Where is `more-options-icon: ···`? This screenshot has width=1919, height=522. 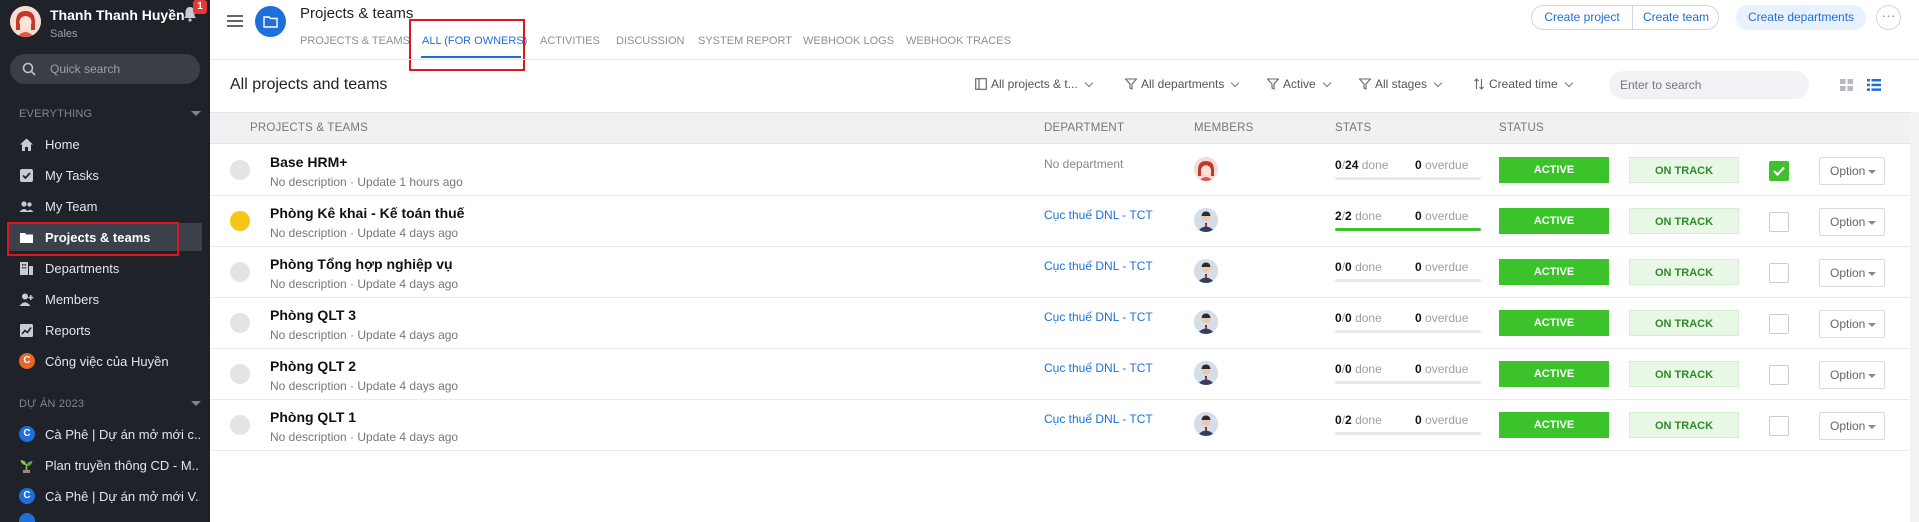 more-options-icon: ··· is located at coordinates (1888, 17).